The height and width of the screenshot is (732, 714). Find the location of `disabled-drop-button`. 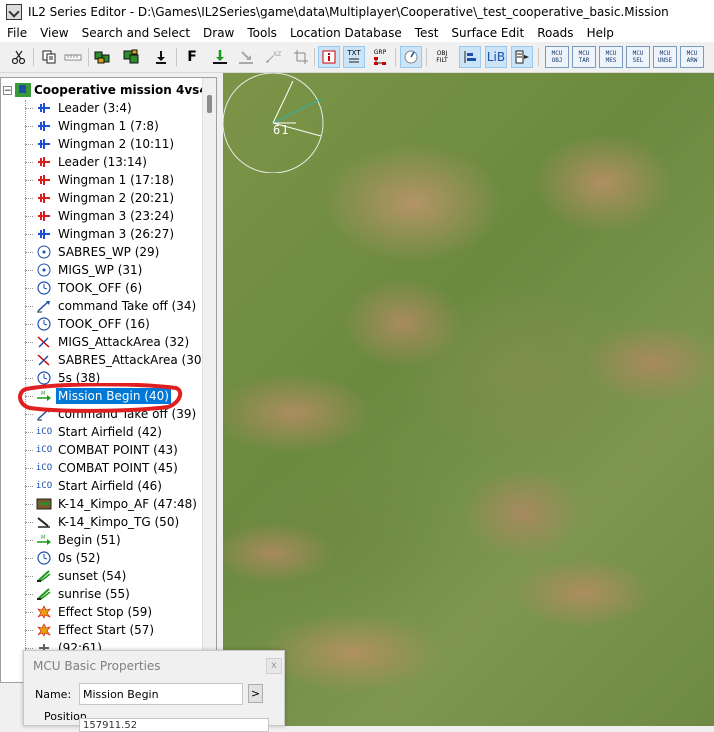

disabled-drop-button is located at coordinates (246, 57).